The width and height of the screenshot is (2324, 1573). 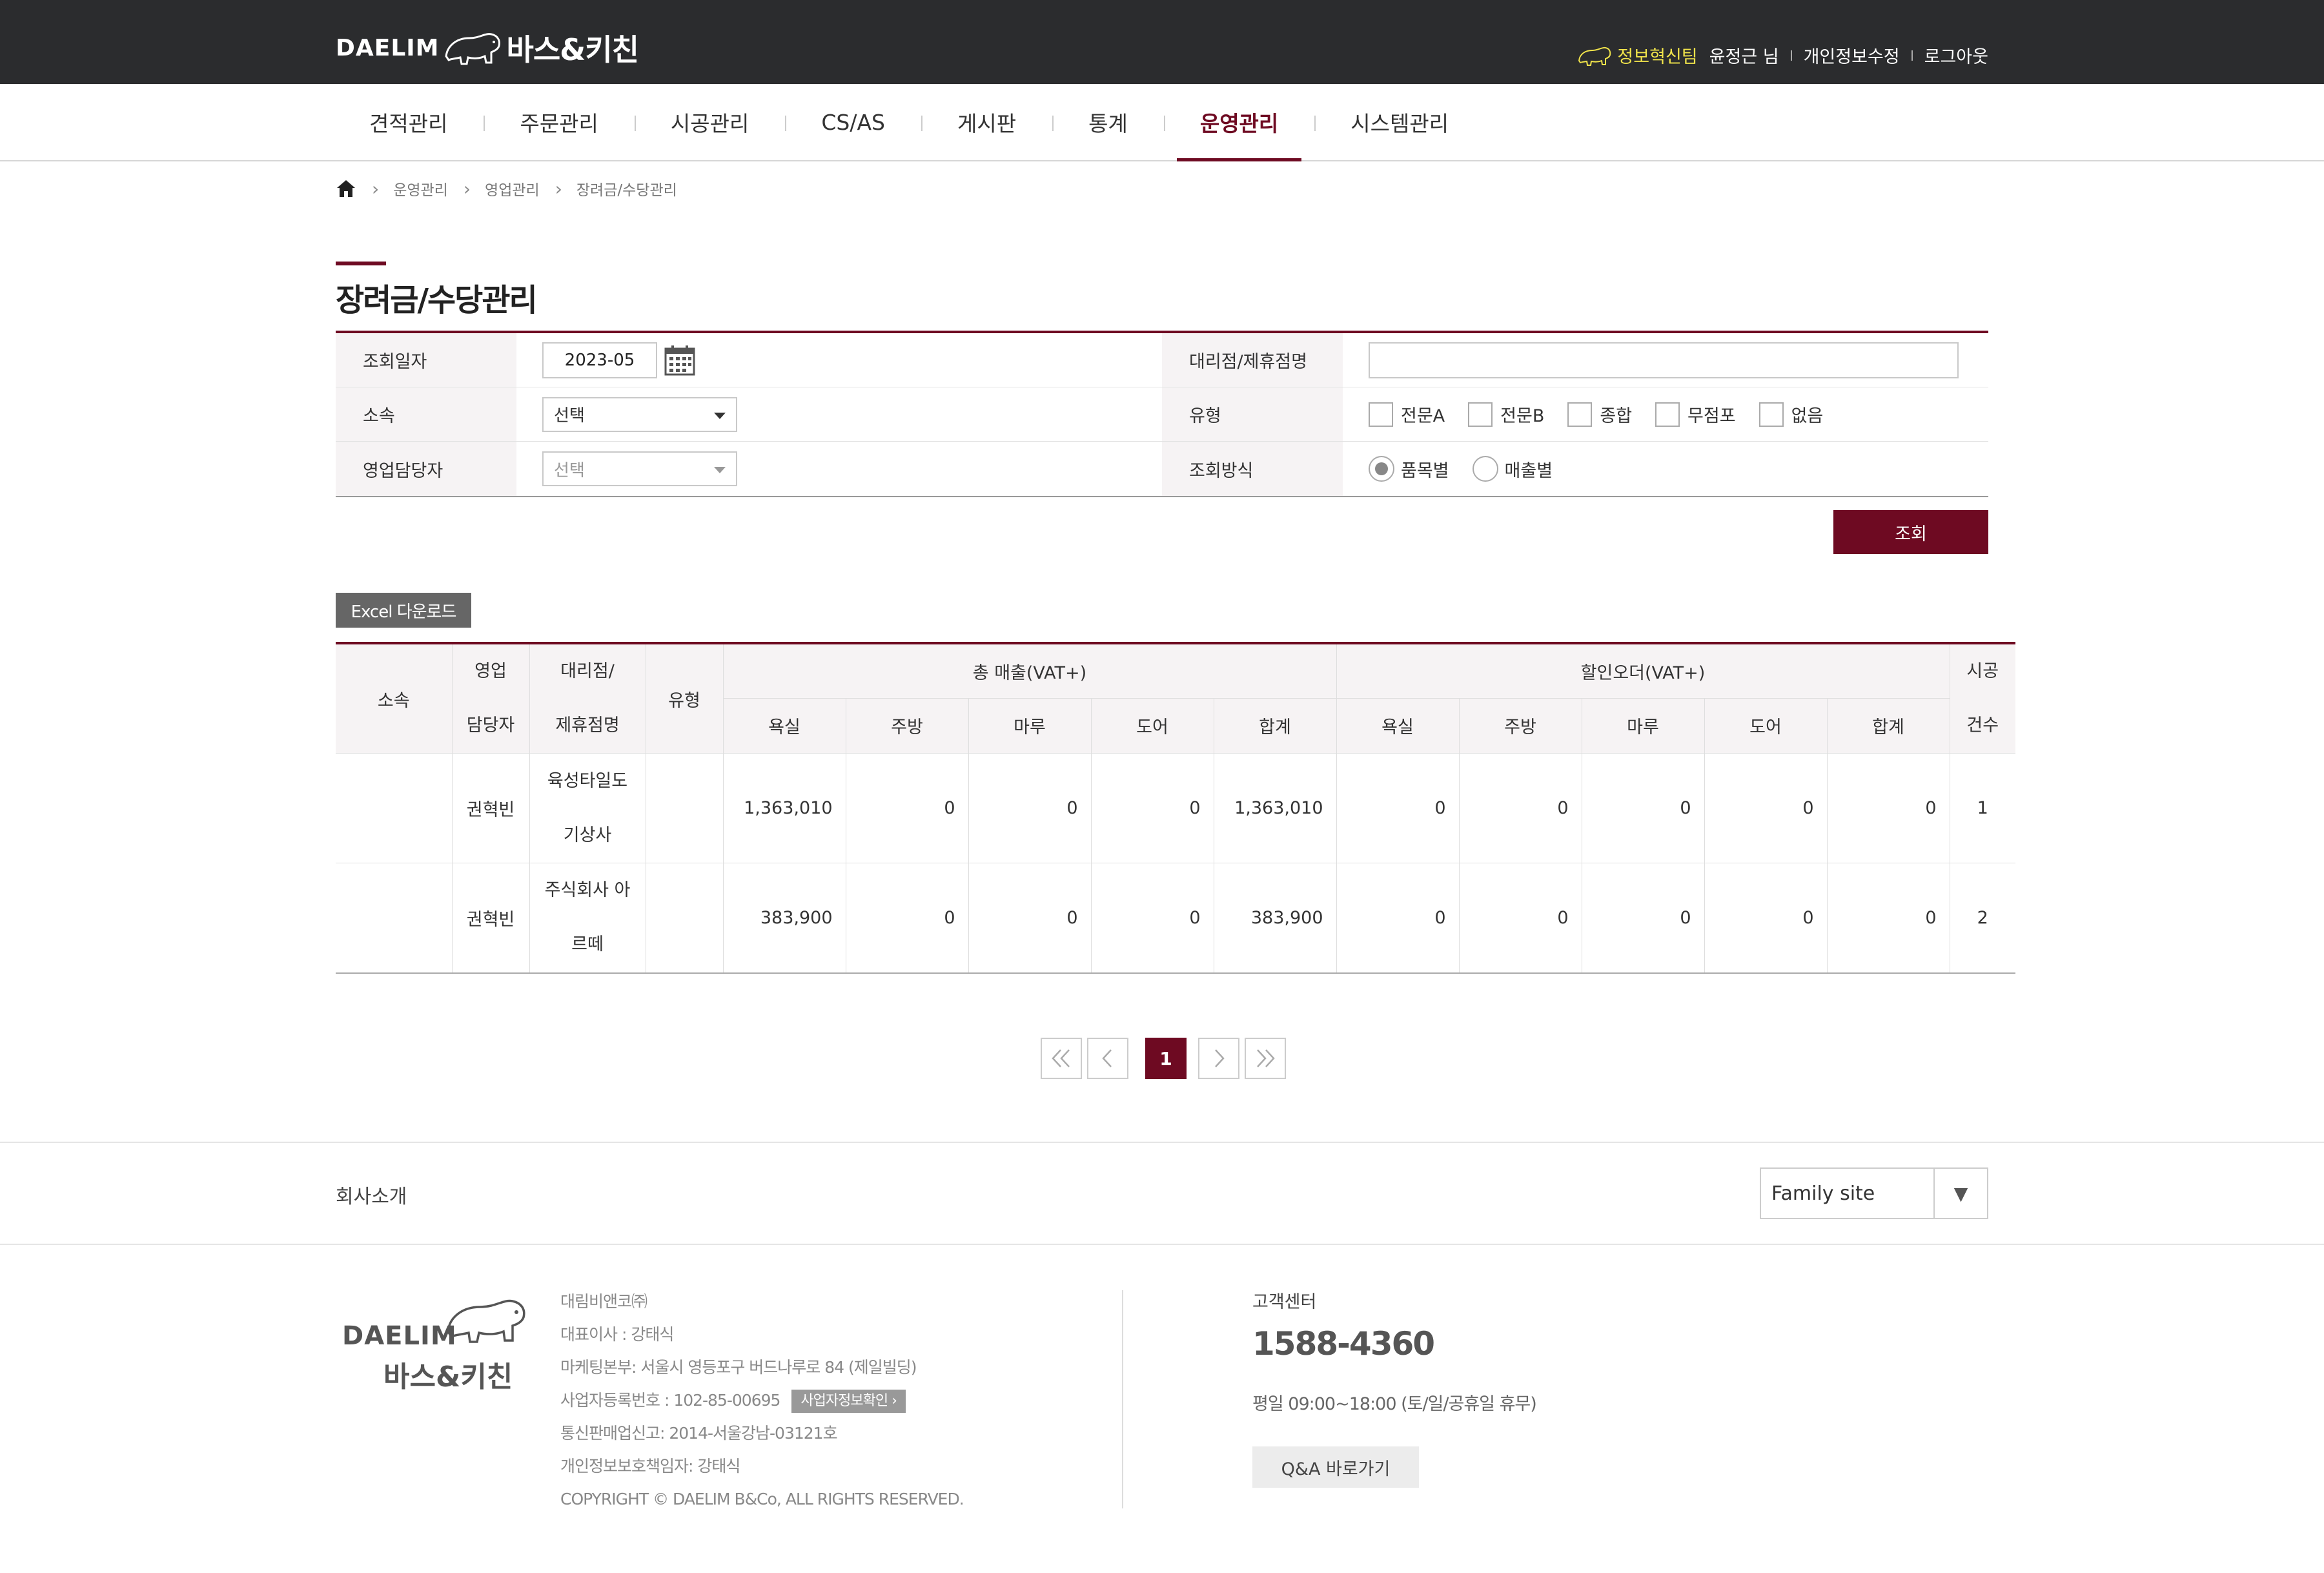 I want to click on dealer-input, so click(x=1664, y=360).